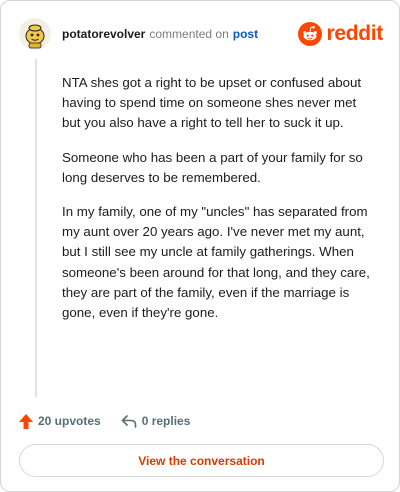 The image size is (400, 492). Describe the element at coordinates (129, 421) in the screenshot. I see `reply-arrow-icon` at that location.